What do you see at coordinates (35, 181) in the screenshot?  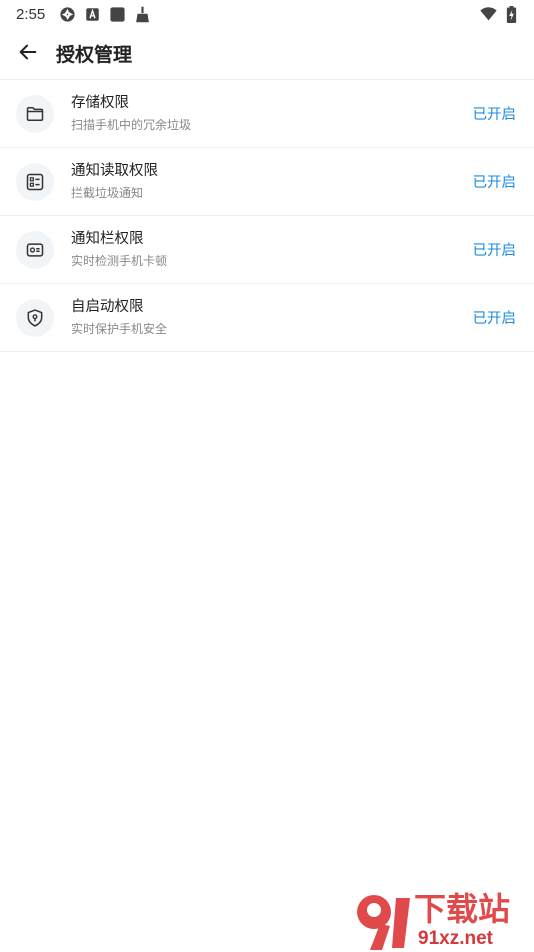 I see `list-card-icon` at bounding box center [35, 181].